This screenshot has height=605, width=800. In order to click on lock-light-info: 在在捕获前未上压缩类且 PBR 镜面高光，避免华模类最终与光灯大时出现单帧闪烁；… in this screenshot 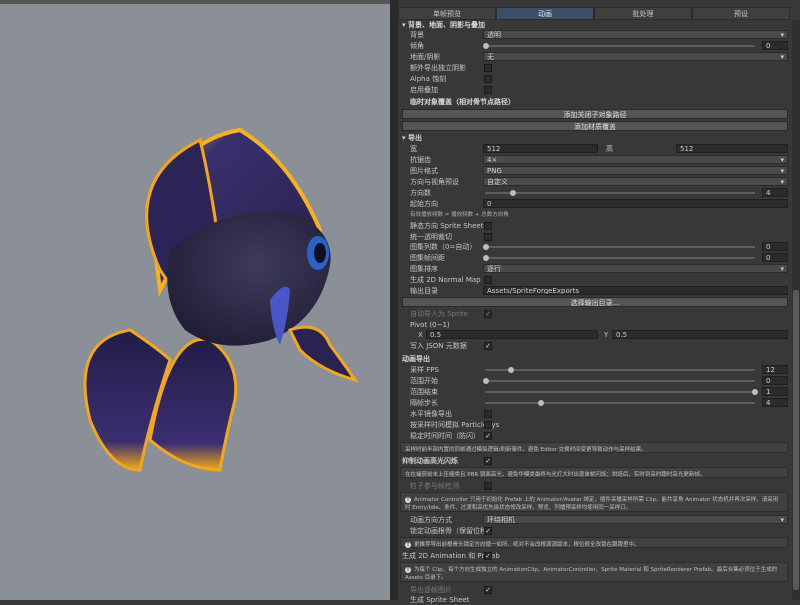, I will do `click(594, 472)`.